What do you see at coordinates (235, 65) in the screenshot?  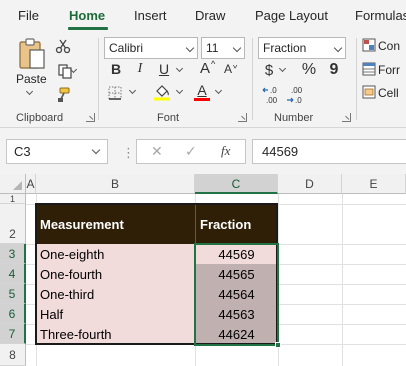 I see `shrink-caret-icon: ^` at bounding box center [235, 65].